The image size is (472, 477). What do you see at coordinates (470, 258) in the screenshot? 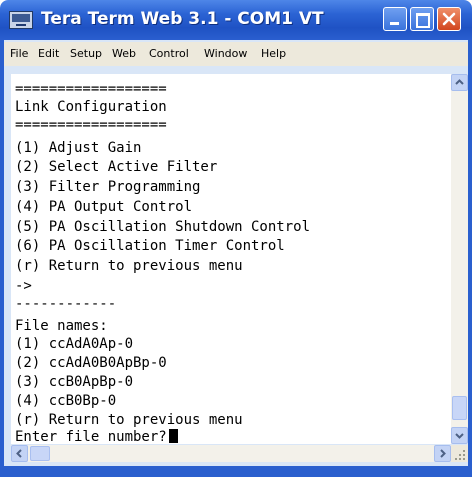
I see `window-frame-right` at bounding box center [470, 258].